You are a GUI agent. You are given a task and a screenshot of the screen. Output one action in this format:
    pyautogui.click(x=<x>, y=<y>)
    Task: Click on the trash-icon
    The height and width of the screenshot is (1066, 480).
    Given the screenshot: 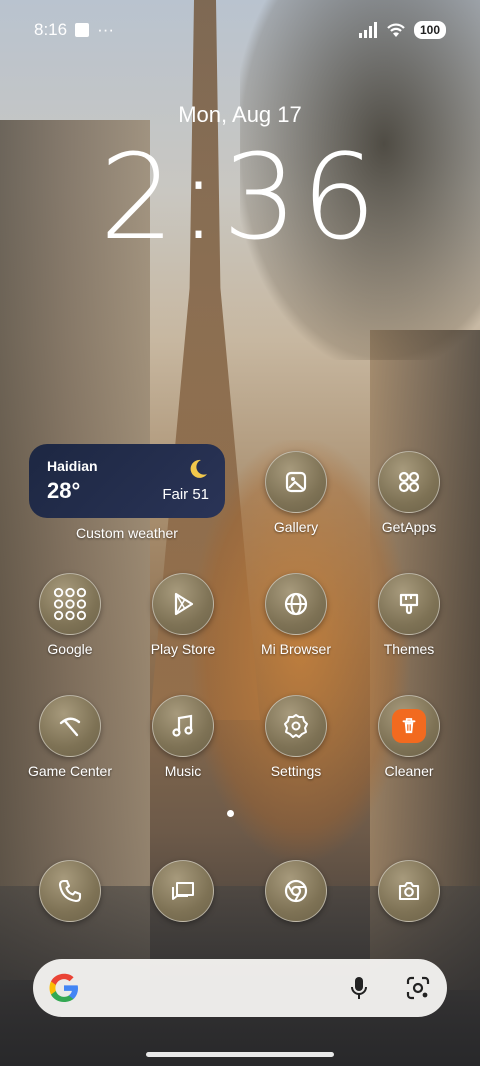 What is the action you would take?
    pyautogui.click(x=409, y=726)
    